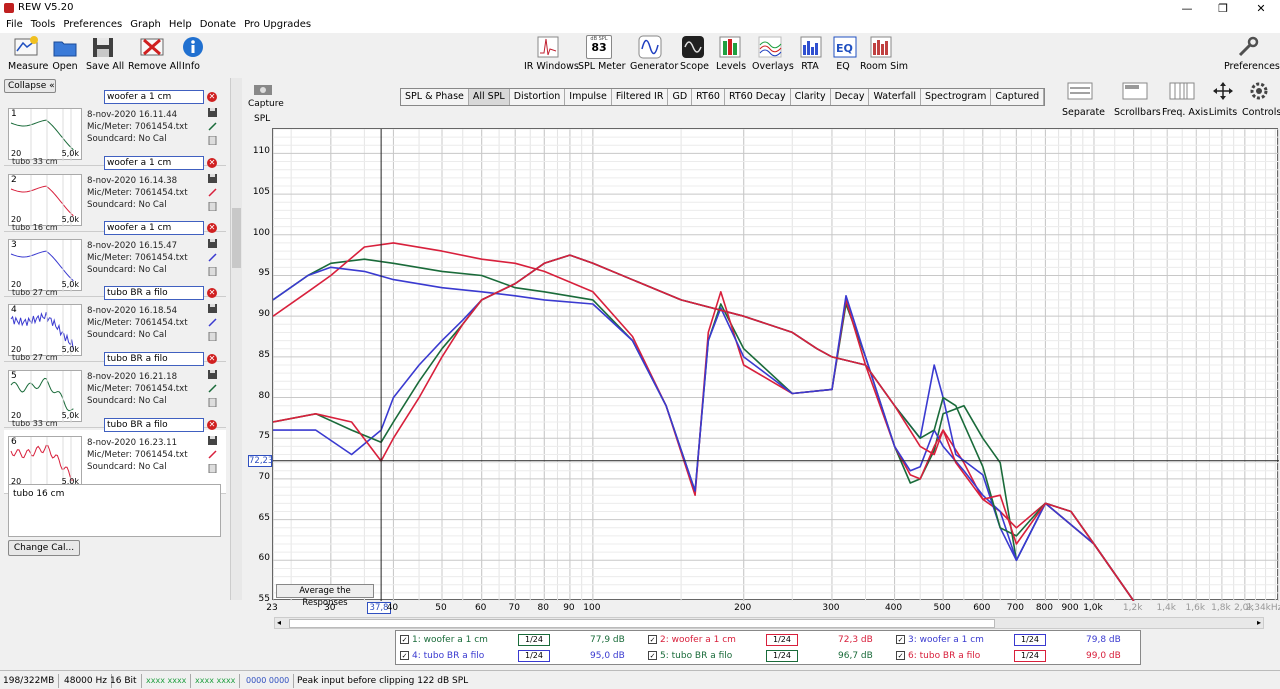  What do you see at coordinates (602, 53) in the screenshot?
I see `spl-meter-button: dB SPL 83 SPL Meter` at bounding box center [602, 53].